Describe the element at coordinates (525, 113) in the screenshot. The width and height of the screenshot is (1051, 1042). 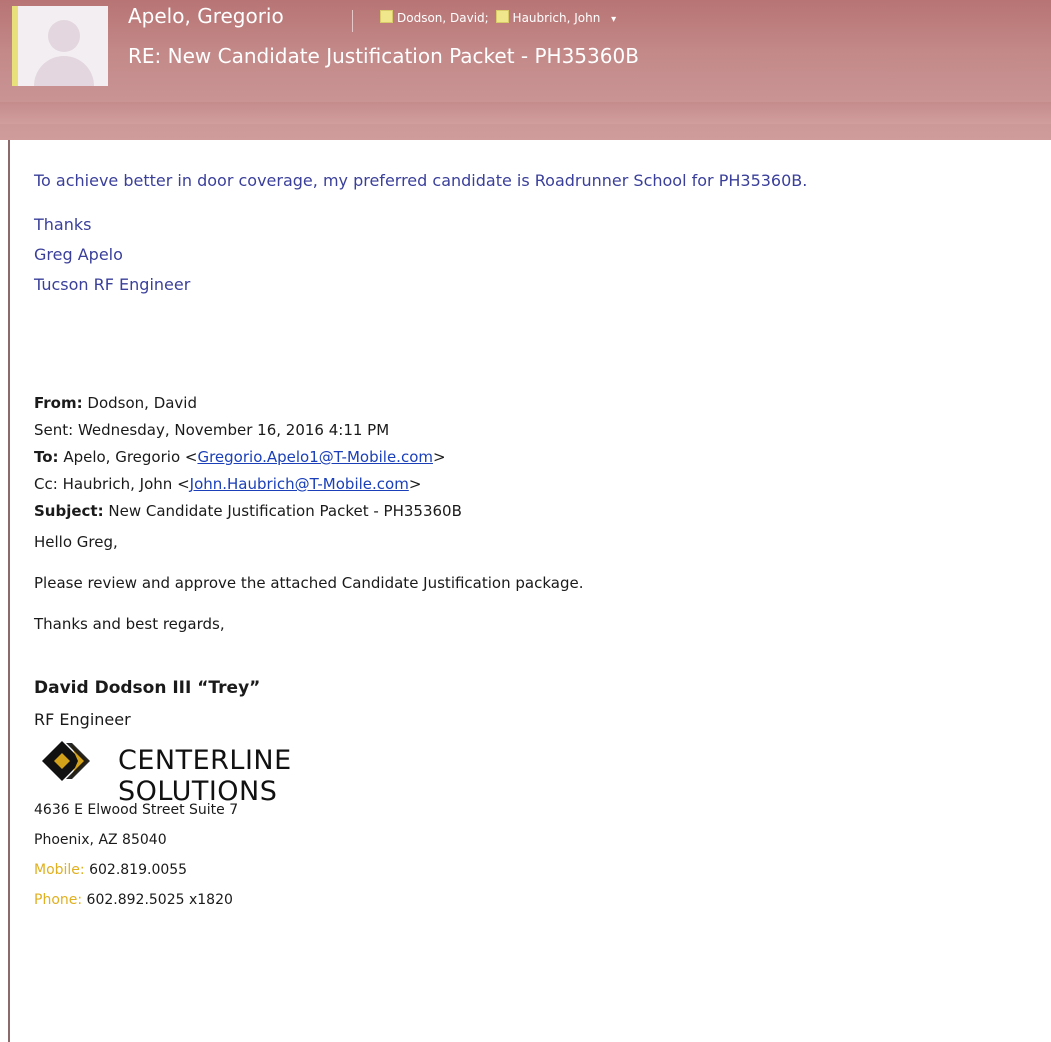
I see `header-divider-strip` at that location.